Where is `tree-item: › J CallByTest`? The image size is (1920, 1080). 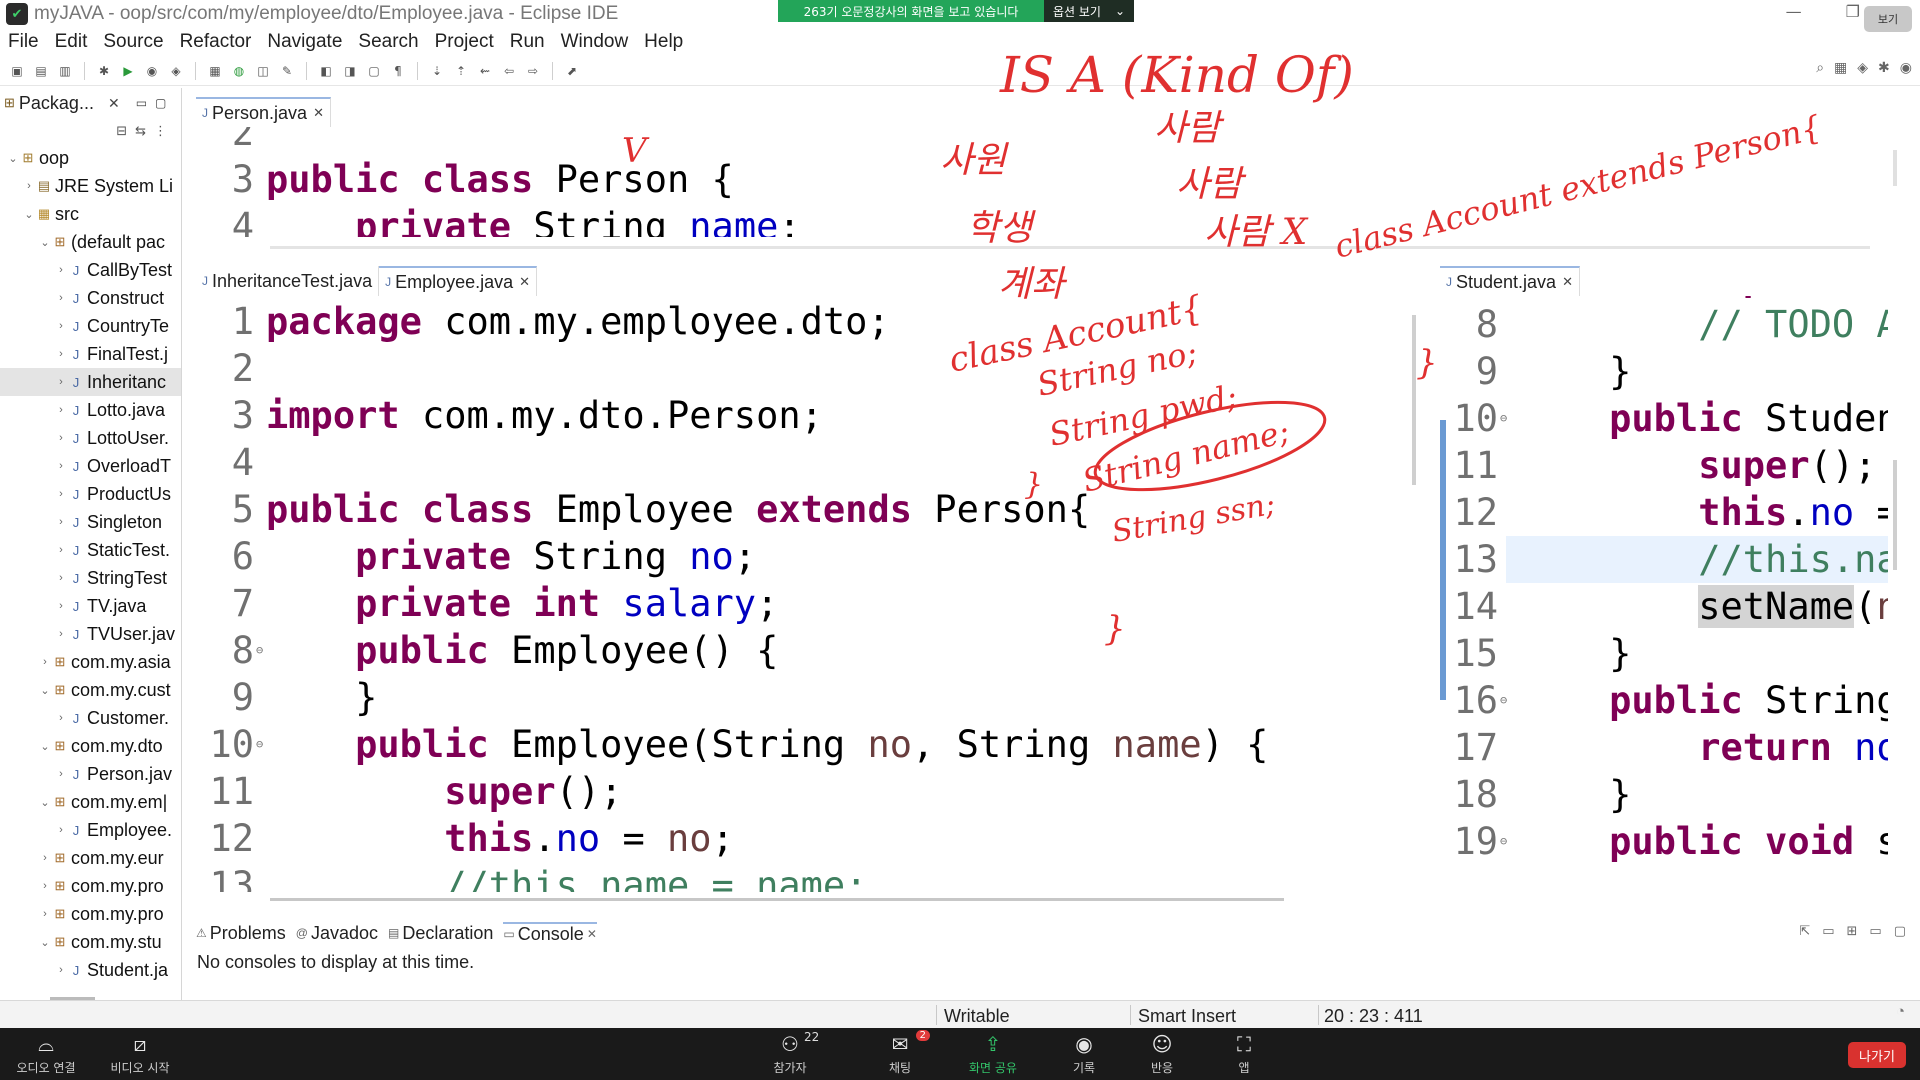
tree-item: › J CallByTest is located at coordinates (90, 270).